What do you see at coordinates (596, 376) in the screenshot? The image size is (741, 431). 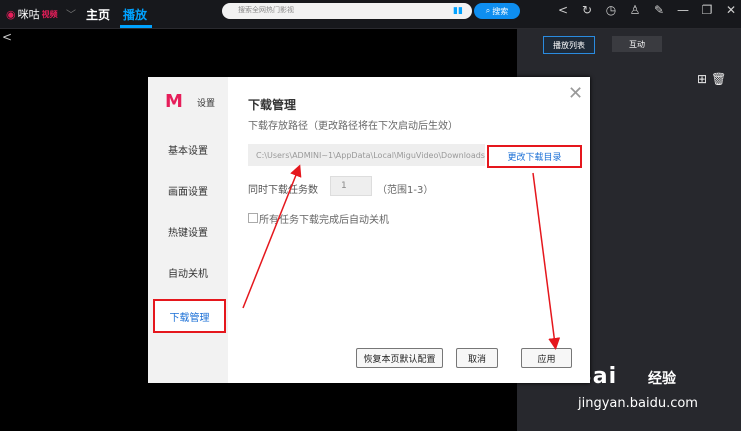 I see `watermark-brand: Bai` at bounding box center [596, 376].